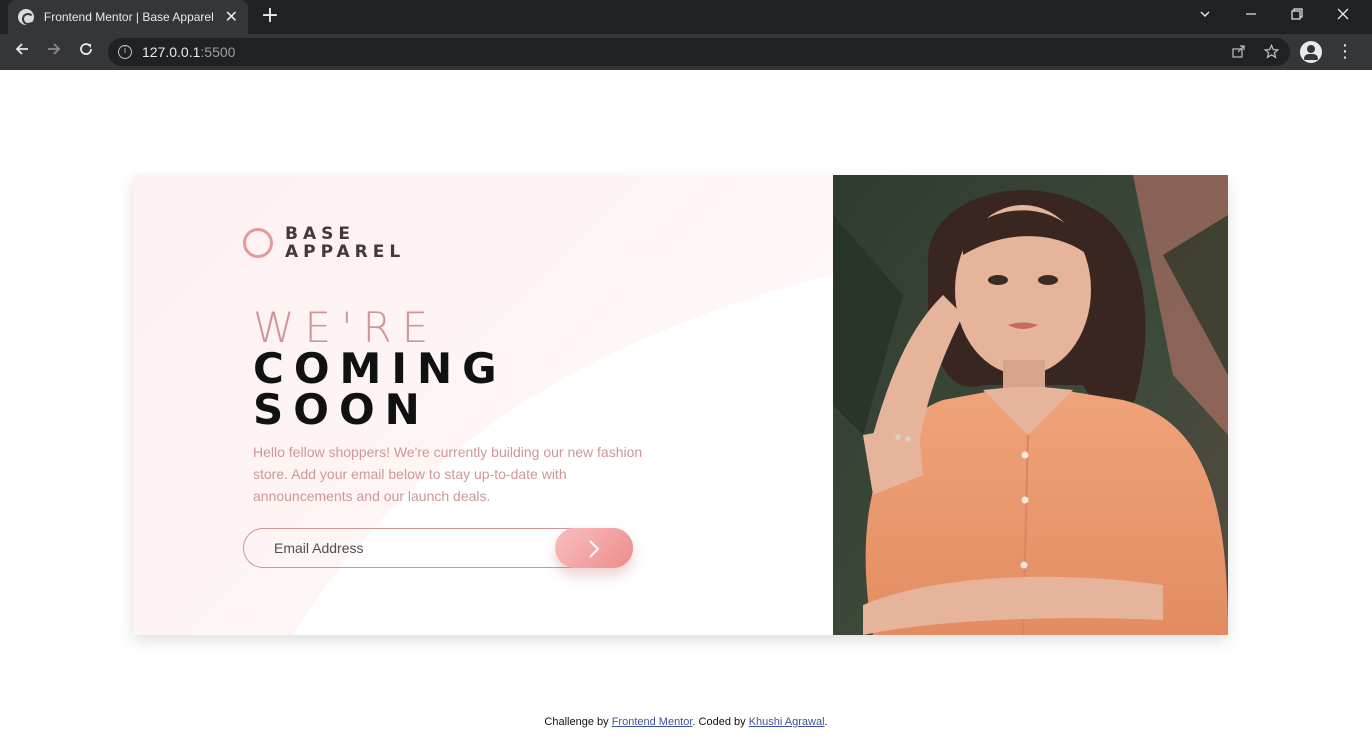  What do you see at coordinates (26, 17) in the screenshot?
I see `favicon-icon` at bounding box center [26, 17].